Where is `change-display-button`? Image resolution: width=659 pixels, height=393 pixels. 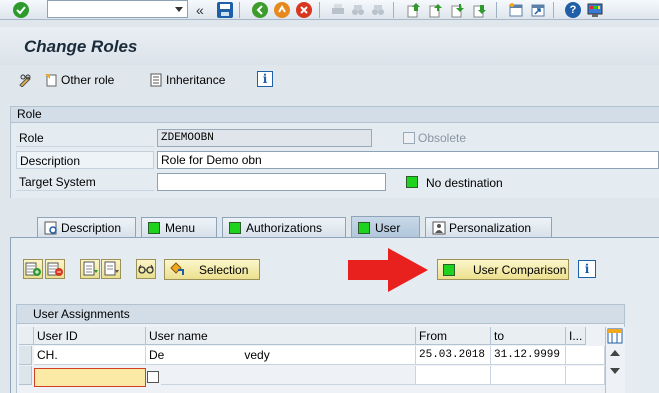
change-display-button is located at coordinates (26, 80).